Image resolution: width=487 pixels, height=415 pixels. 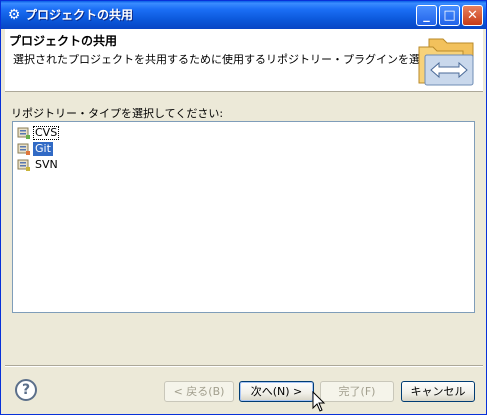 What do you see at coordinates (438, 391) in the screenshot?
I see `cancel-button: キャンセル` at bounding box center [438, 391].